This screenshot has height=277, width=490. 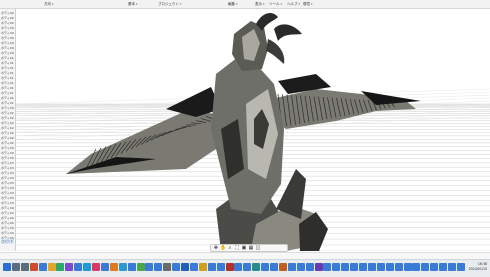 I want to click on menu-item: ヘルプ▾, so click(x=293, y=4).